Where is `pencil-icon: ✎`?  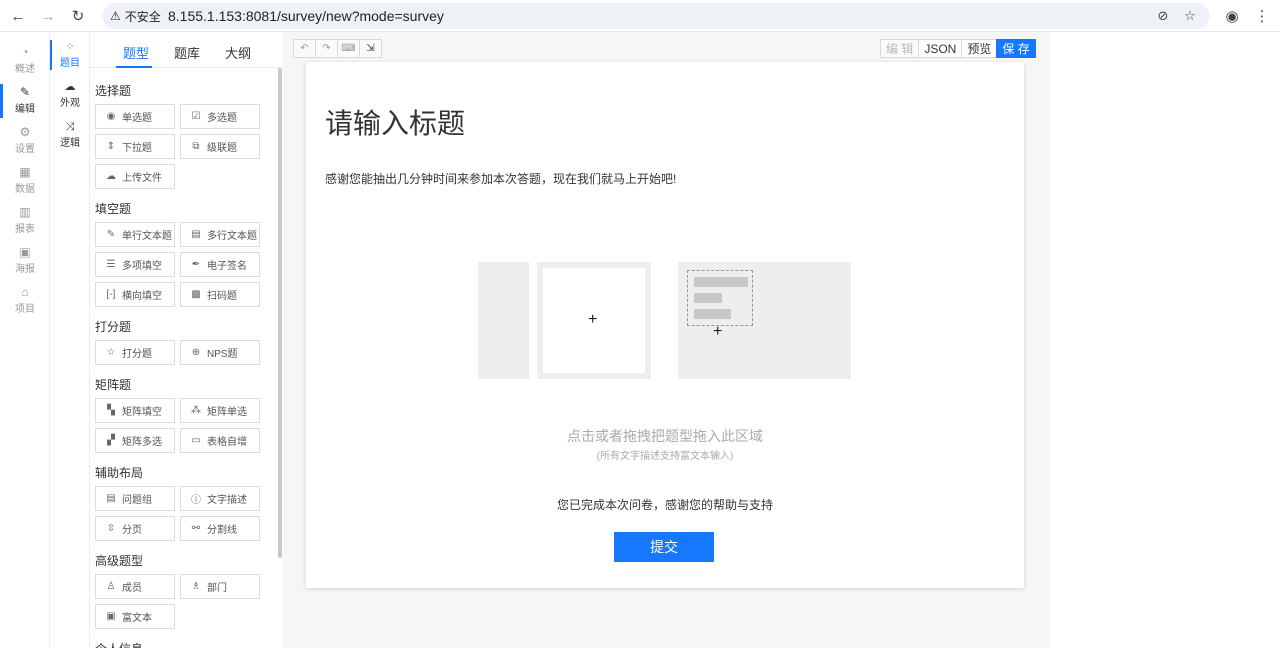 pencil-icon: ✎ is located at coordinates (111, 234).